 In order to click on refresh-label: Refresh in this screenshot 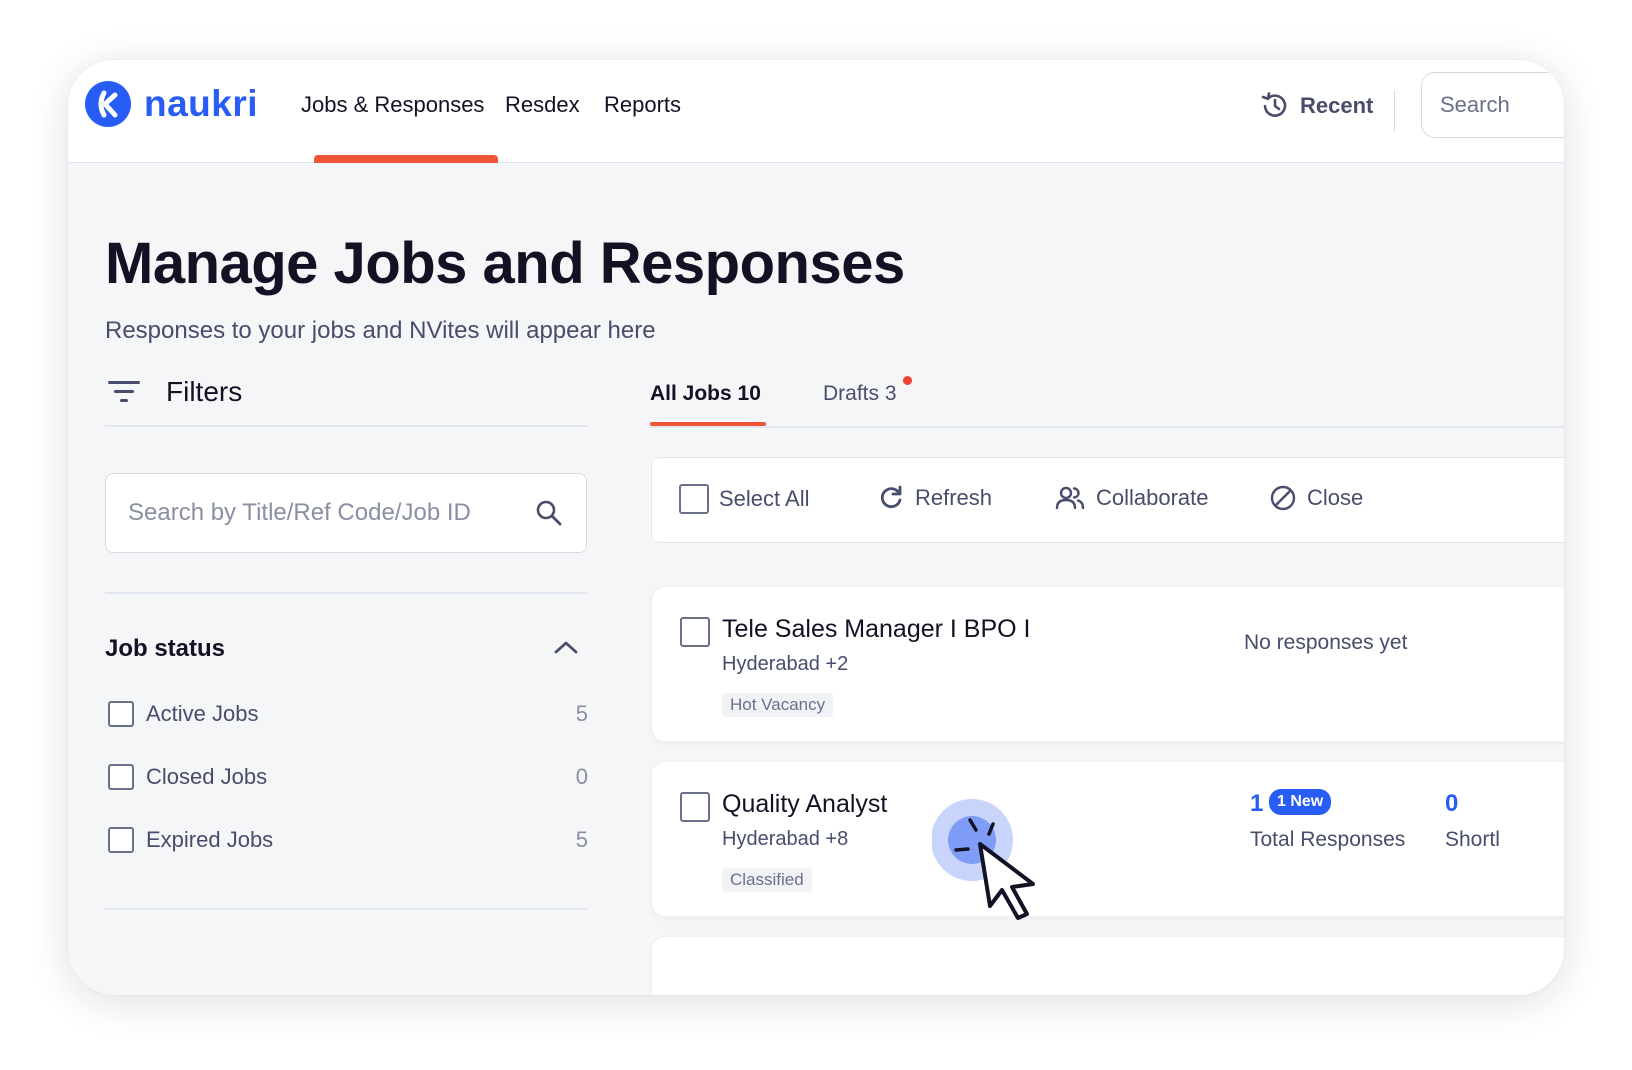, I will do `click(954, 497)`.